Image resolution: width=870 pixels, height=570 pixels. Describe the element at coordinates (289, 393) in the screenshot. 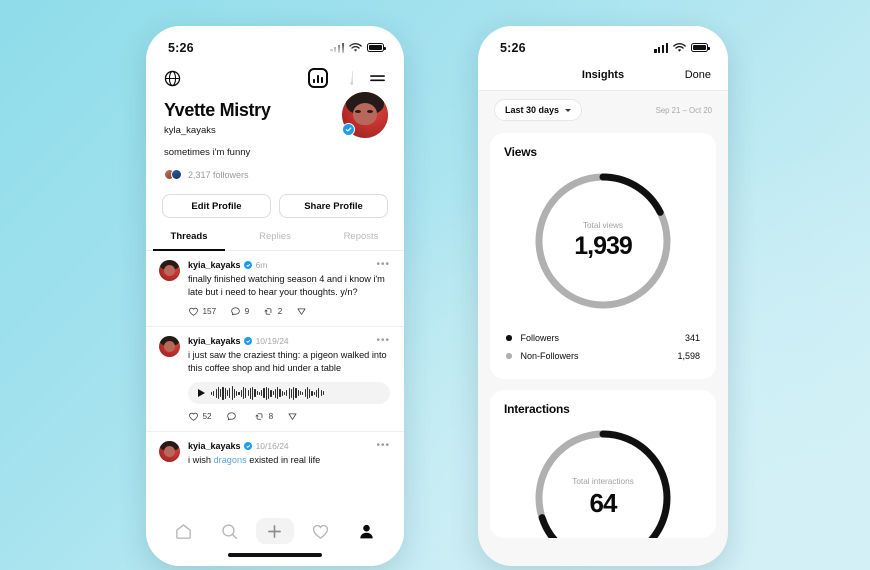

I see `audio-player` at that location.